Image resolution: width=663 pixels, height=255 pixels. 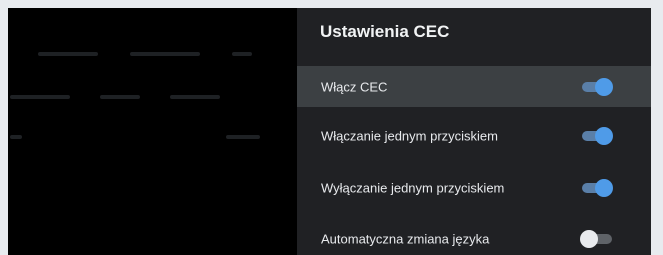 I want to click on menu-item-one-touch-play: Włączanie jednym przyciskiem, so click(x=474, y=135).